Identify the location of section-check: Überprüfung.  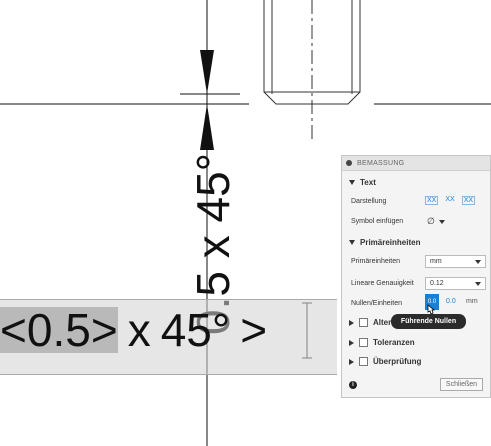
(385, 361).